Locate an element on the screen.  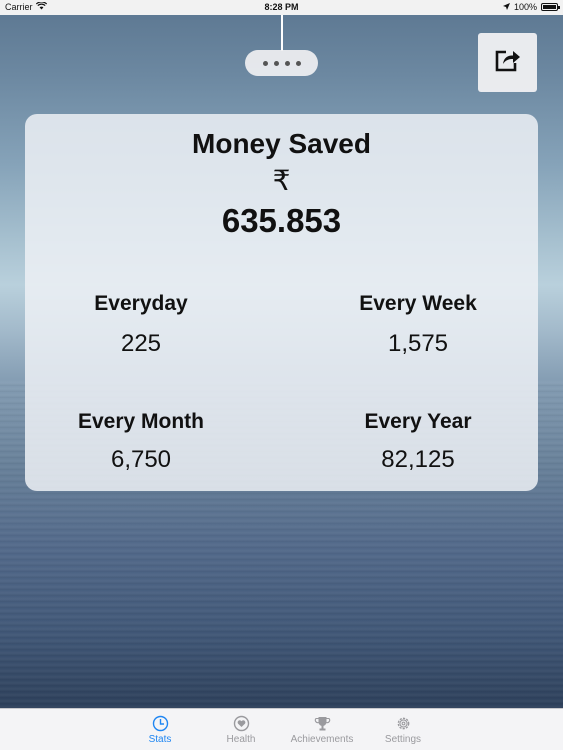
page-indicator is located at coordinates (281, 63).